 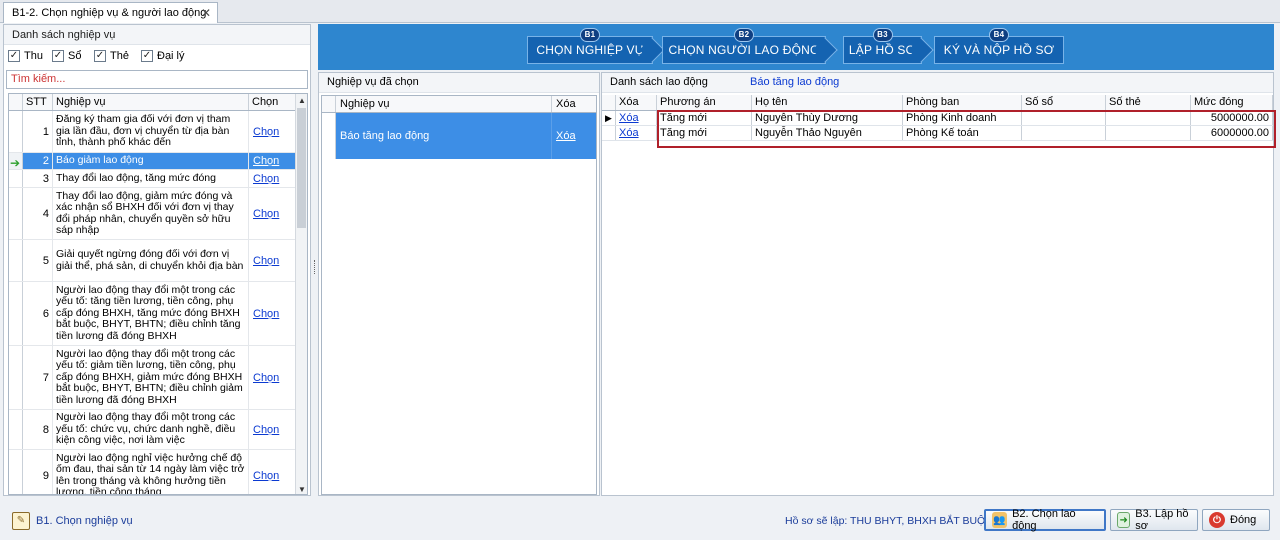 I want to click on employee-list-header: Danh sách lao động Báo tăng lao động, so click(x=937, y=83).